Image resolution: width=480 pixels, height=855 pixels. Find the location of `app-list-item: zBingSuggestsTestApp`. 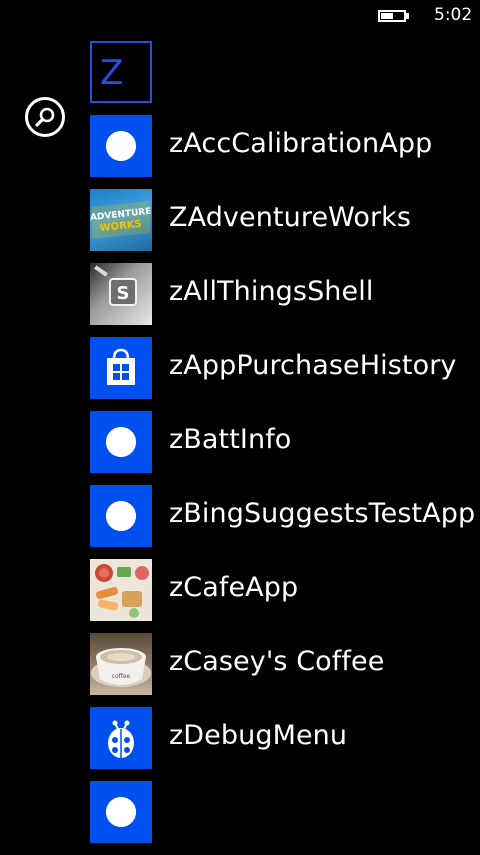

app-list-item: zBingSuggestsTestApp is located at coordinates (285, 516).